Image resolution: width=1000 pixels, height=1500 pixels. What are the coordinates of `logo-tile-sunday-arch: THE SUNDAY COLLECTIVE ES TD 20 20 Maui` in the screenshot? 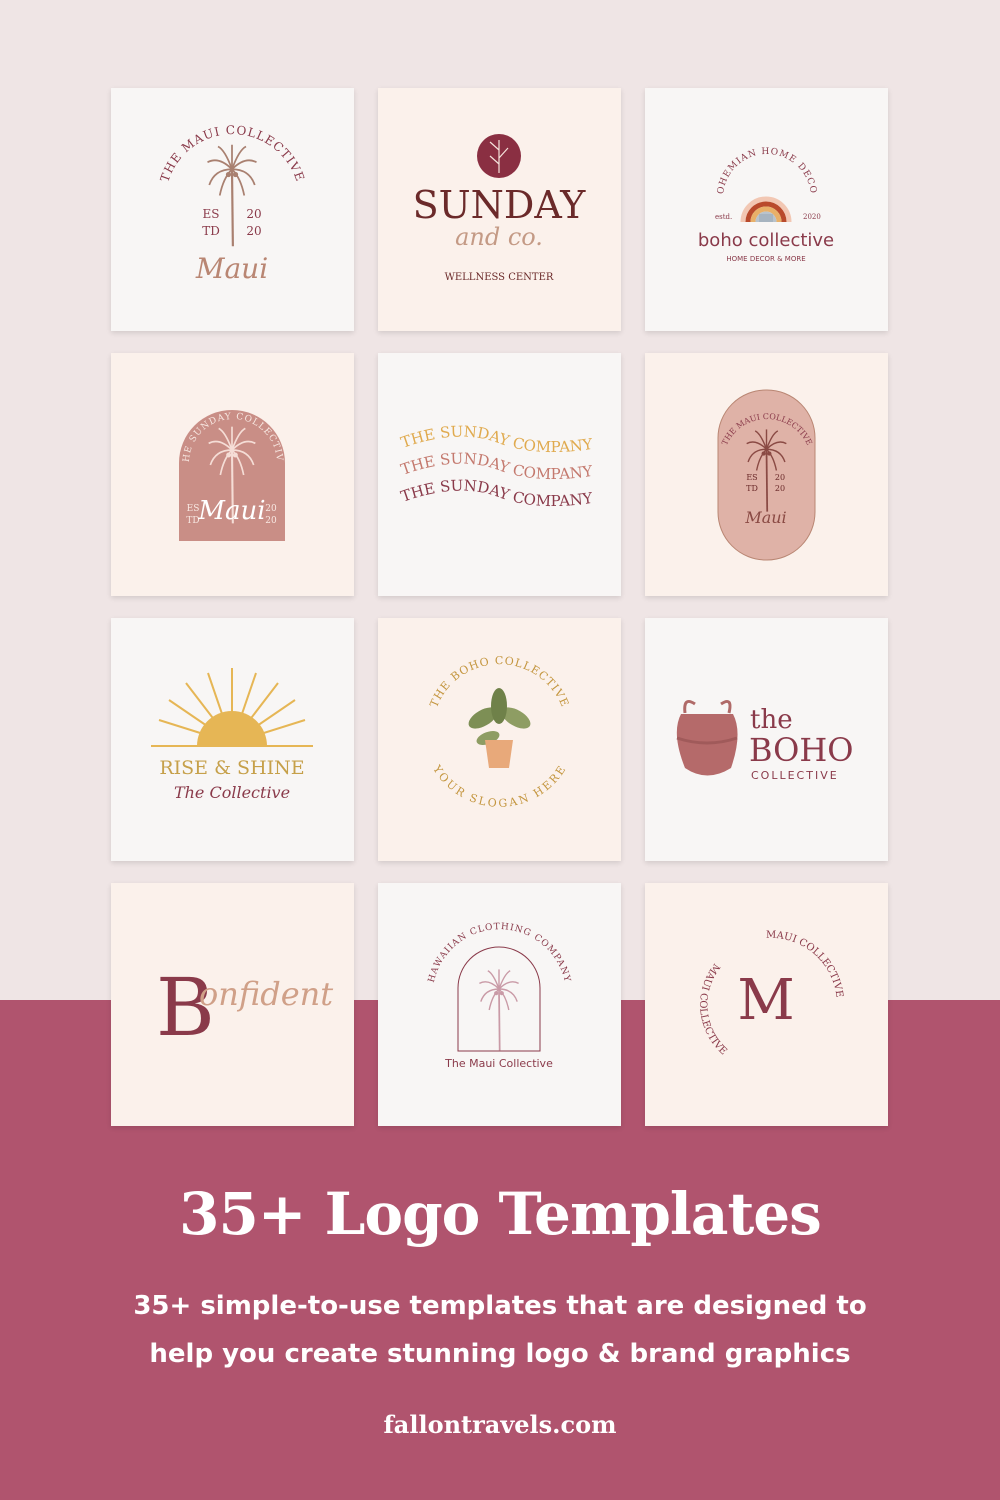 It's located at (232, 474).